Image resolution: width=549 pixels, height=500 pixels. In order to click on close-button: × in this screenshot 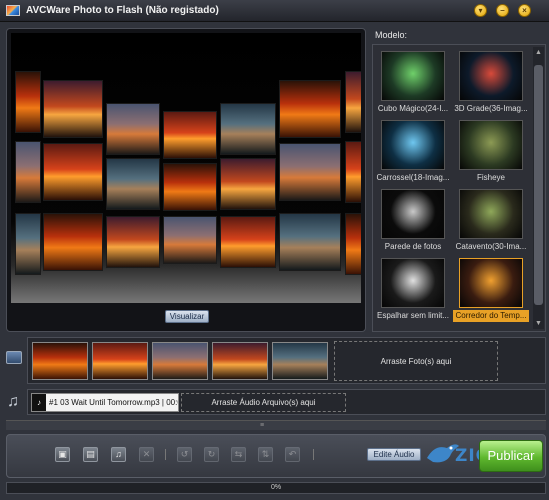, I will do `click(524, 10)`.